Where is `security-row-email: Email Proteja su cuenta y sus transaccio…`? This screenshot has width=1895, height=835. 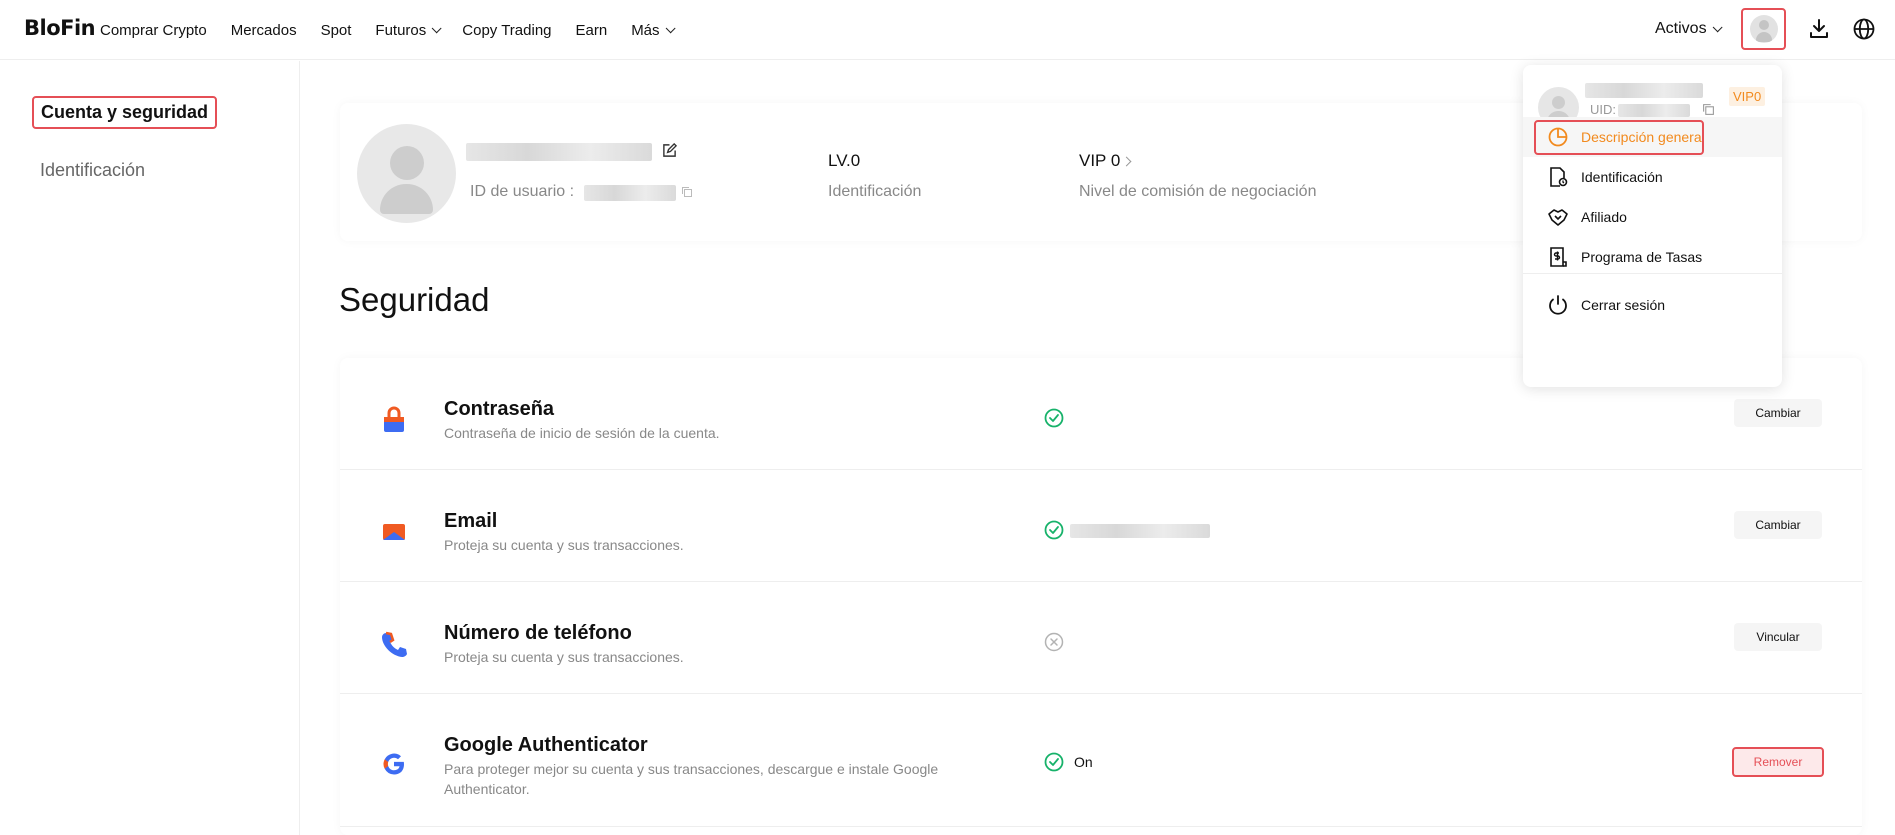
security-row-email: Email Proteja su cuenta y sus transaccio… is located at coordinates (1101, 526).